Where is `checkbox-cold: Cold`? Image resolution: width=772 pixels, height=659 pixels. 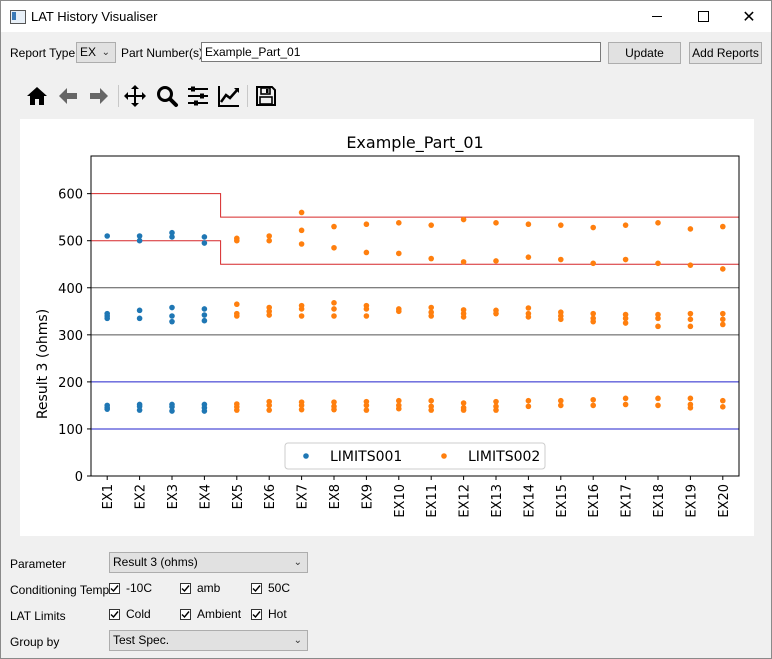 checkbox-cold: Cold is located at coordinates (130, 614).